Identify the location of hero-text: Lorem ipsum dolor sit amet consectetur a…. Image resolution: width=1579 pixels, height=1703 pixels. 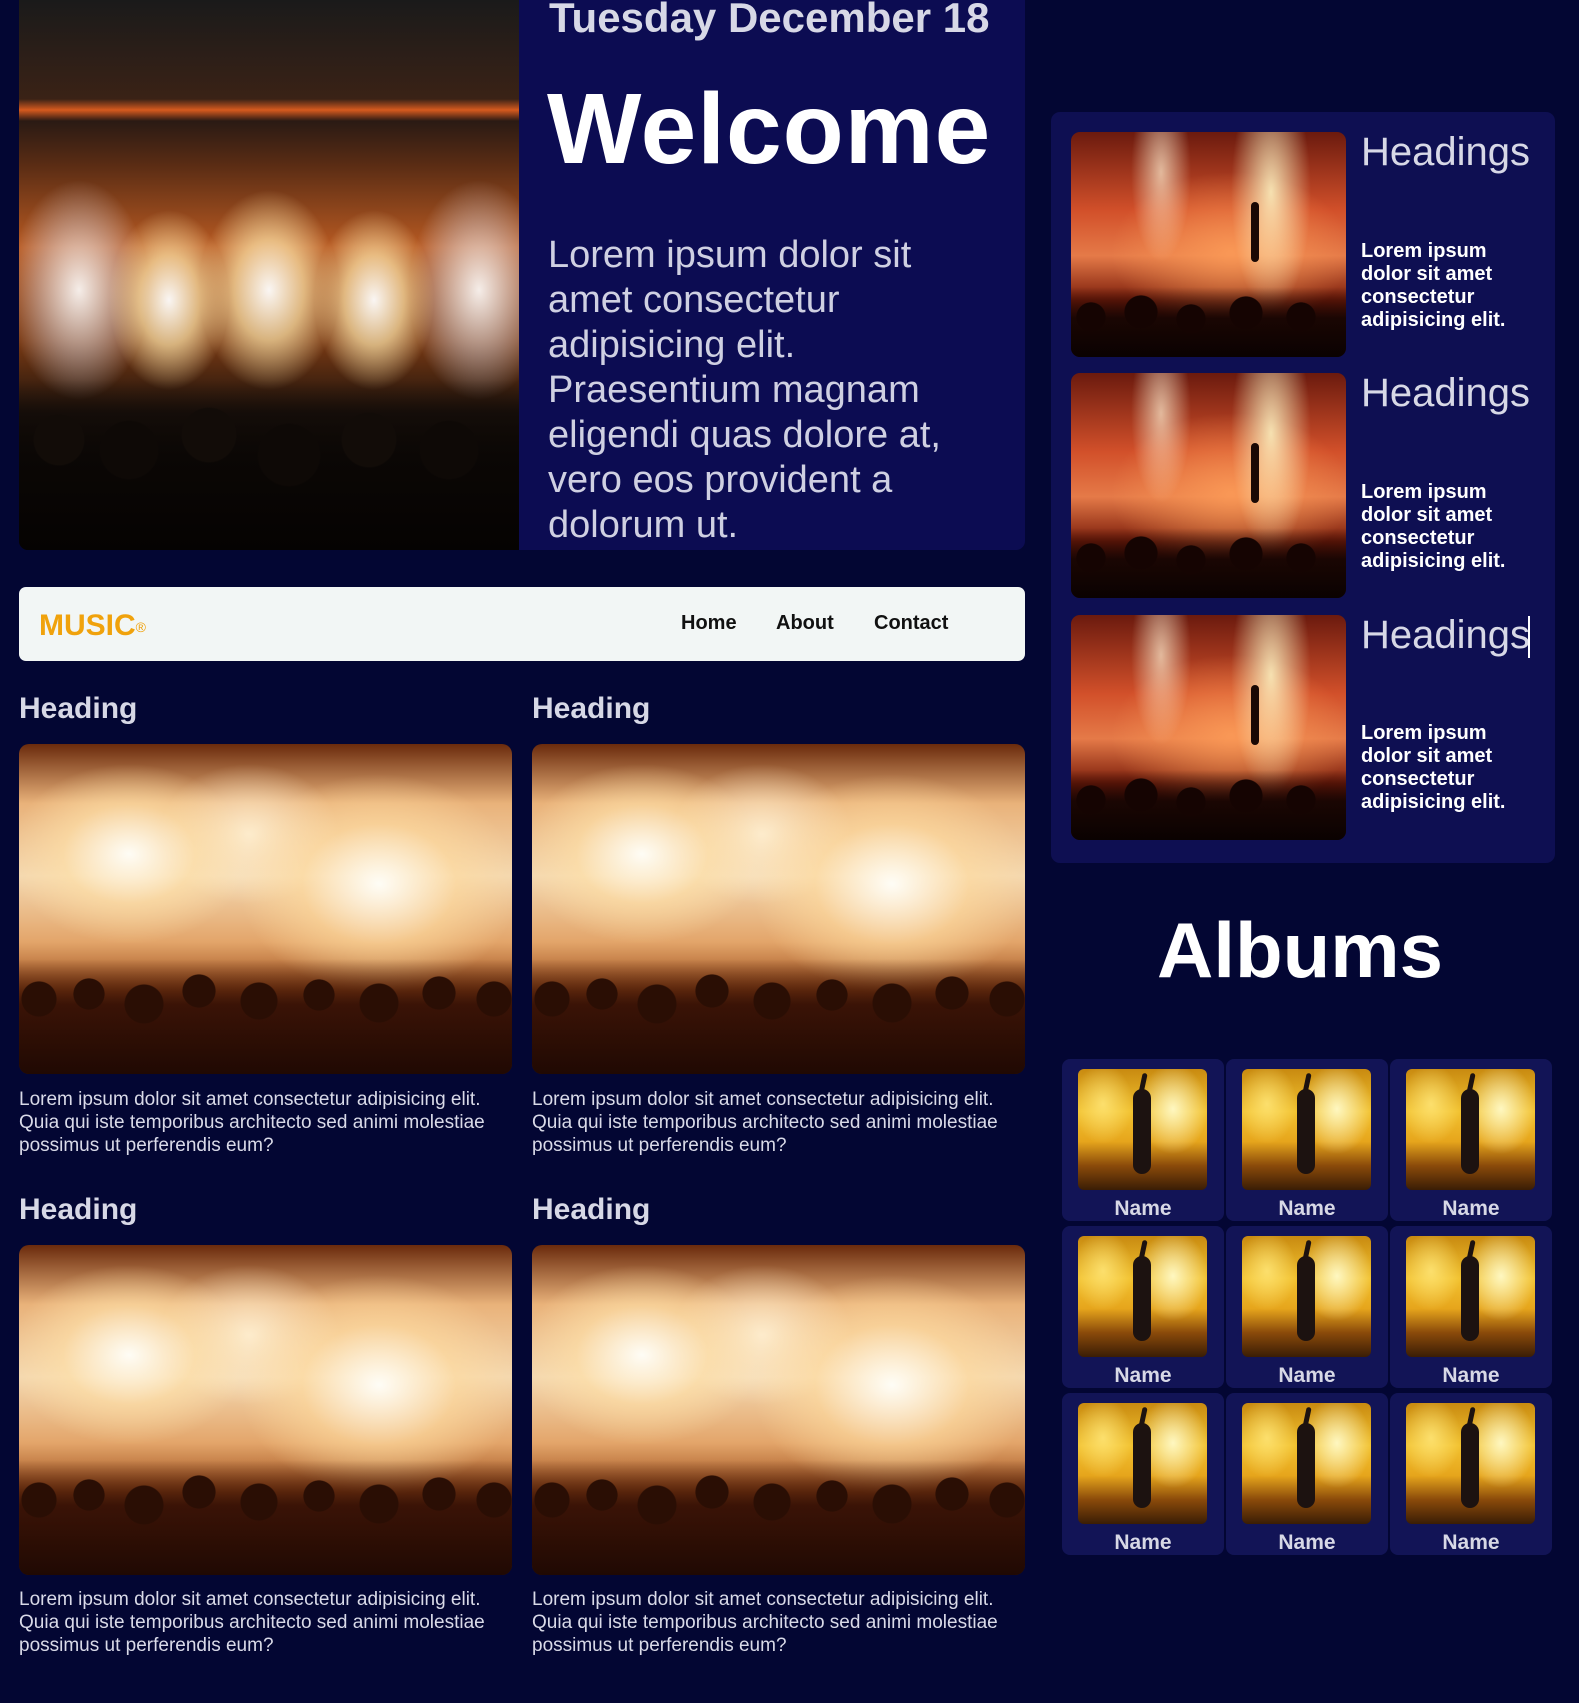
(744, 390).